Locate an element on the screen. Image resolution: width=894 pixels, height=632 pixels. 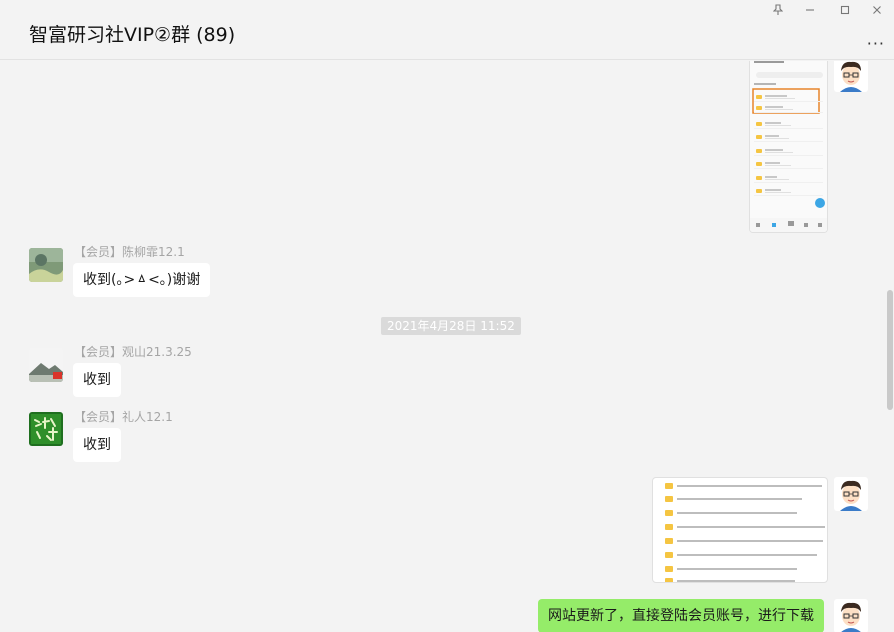
maximize-icon is located at coordinates (845, 10).